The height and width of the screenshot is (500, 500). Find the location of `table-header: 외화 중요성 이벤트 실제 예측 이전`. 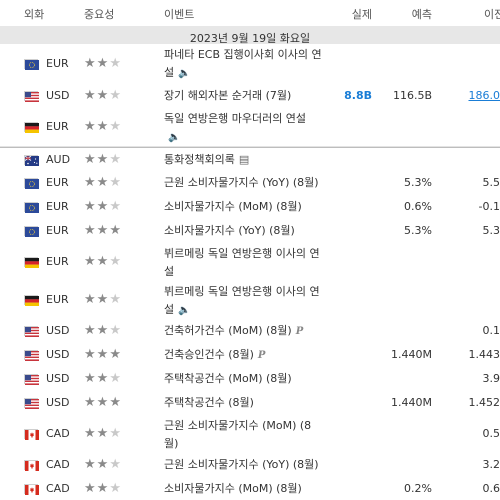

table-header: 외화 중요성 이벤트 실제 예측 이전 is located at coordinates (250, 13).